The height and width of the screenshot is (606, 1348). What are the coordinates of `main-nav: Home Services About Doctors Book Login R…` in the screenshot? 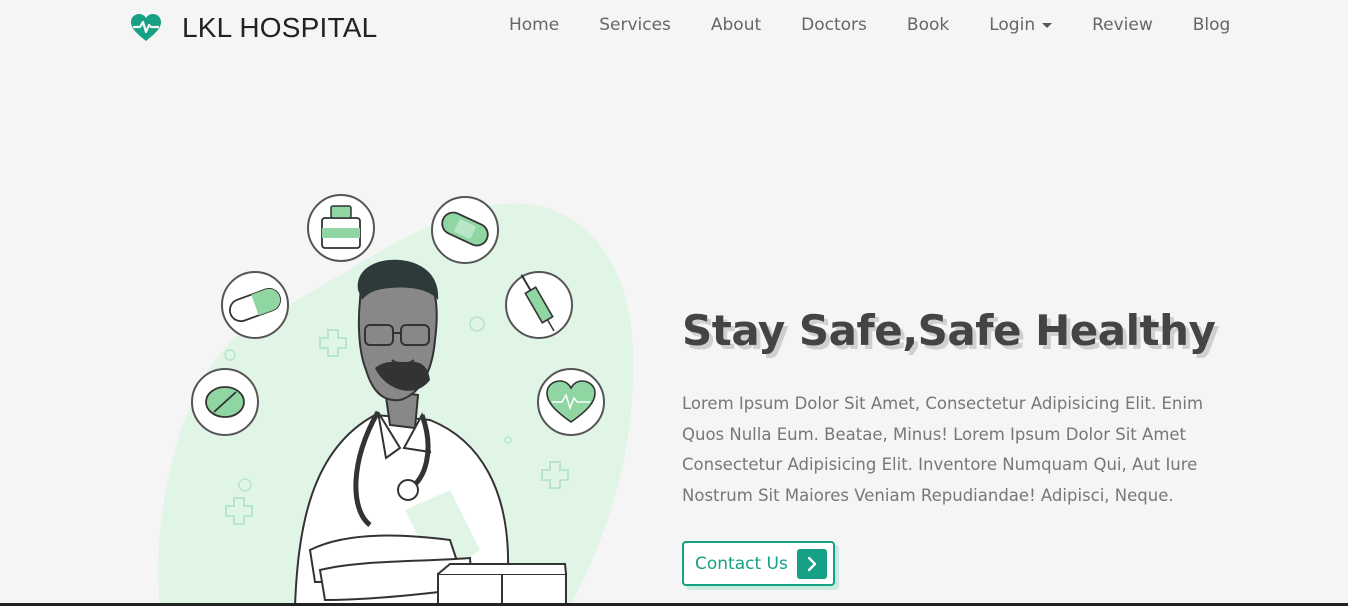 It's located at (869, 25).